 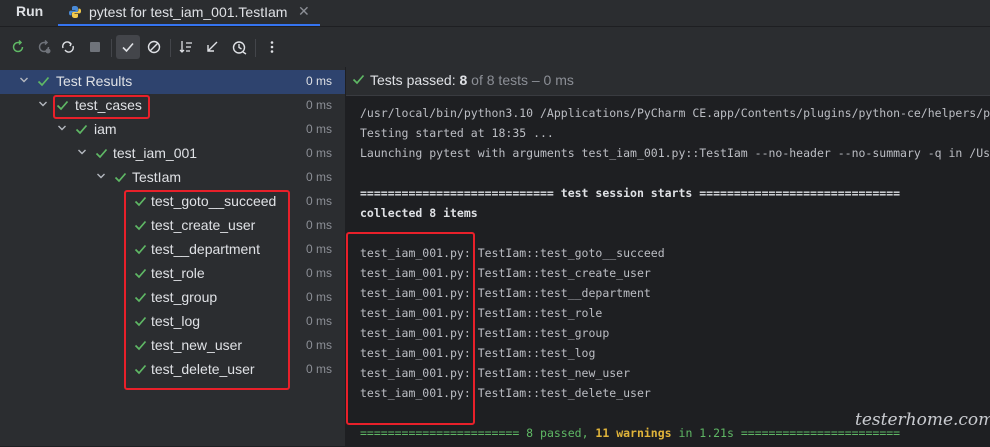 I want to click on highlight-box-test-list, so click(x=207, y=290).